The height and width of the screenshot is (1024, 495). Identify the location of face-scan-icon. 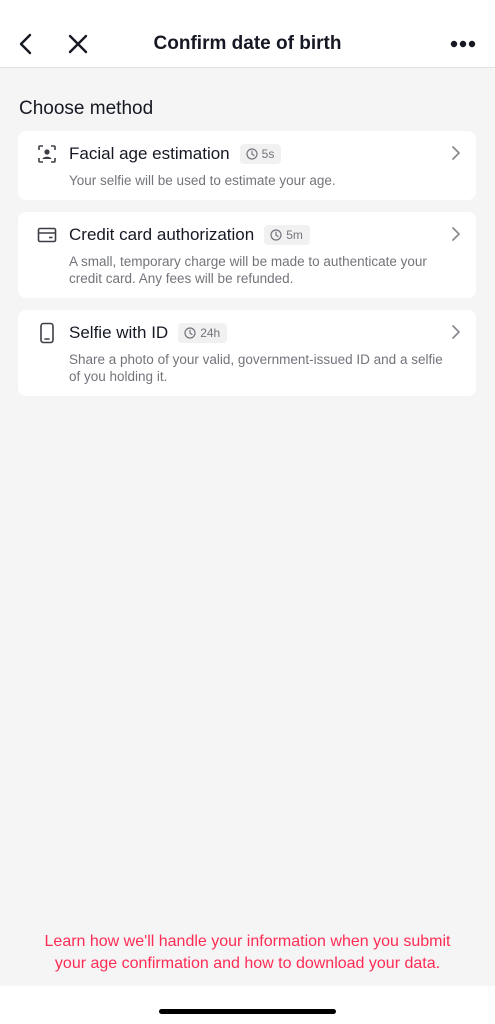
(47, 154).